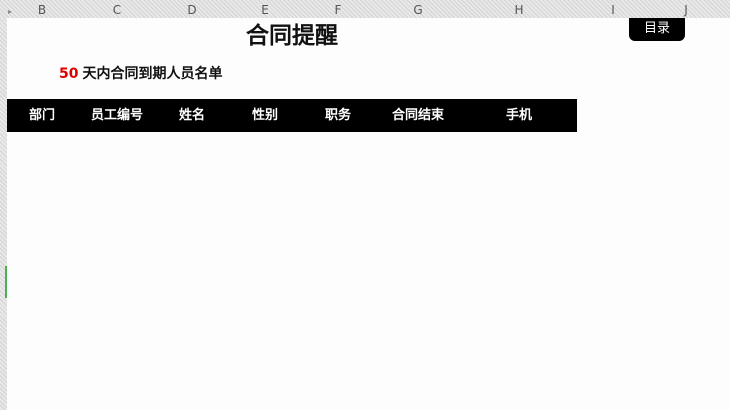 The width and height of the screenshot is (730, 410). What do you see at coordinates (657, 29) in the screenshot?
I see `toc-button: 目录` at bounding box center [657, 29].